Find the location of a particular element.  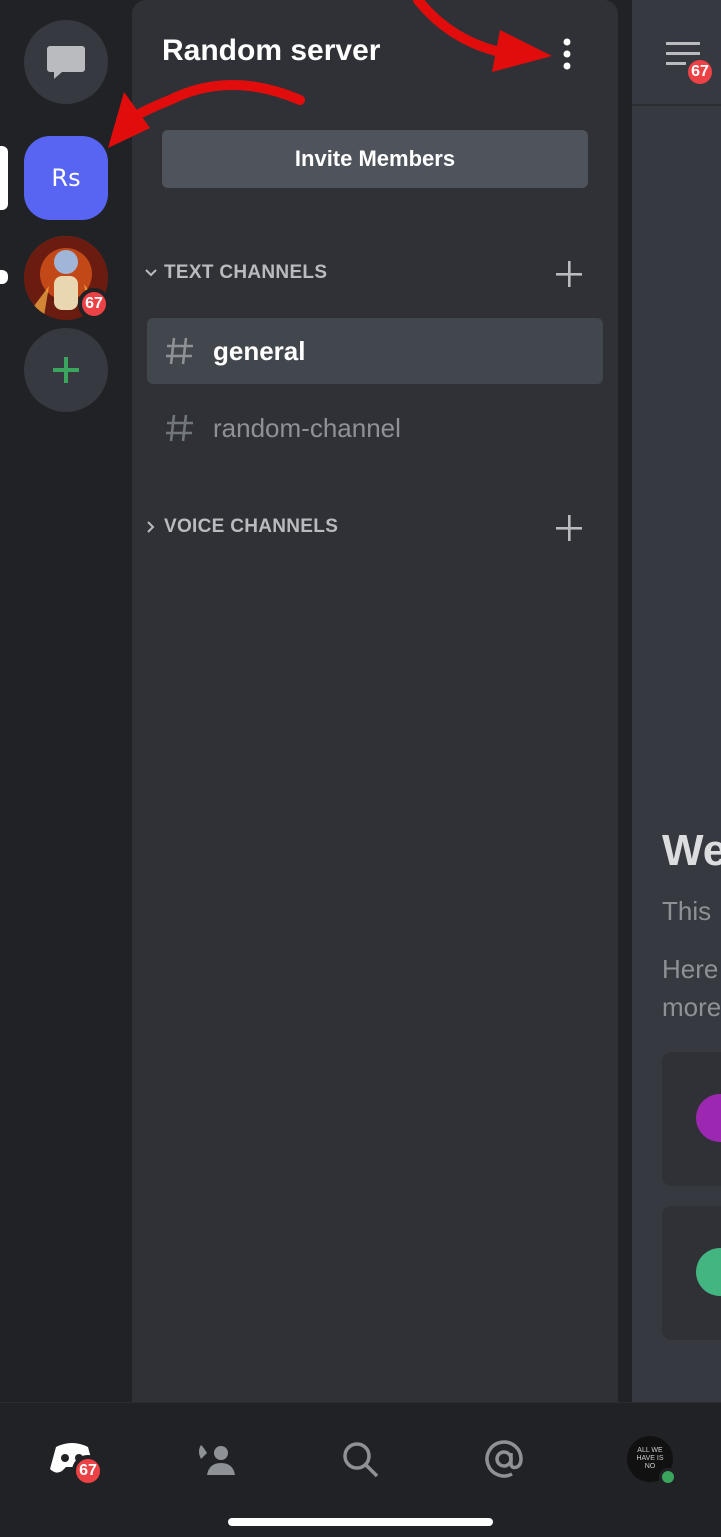

profile-avatar: ALL WE HAVE IS NO is located at coordinates (652, 1461).